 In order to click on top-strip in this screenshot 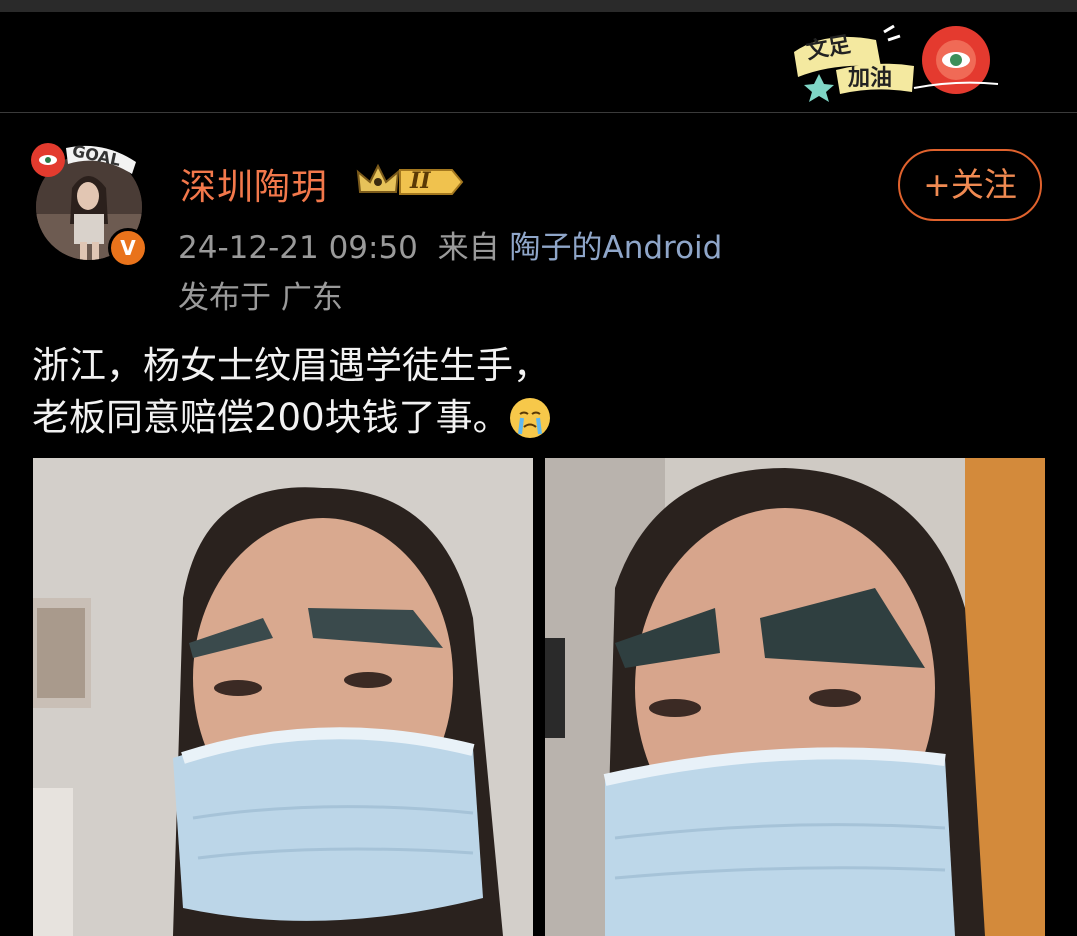, I will do `click(538, 6)`.